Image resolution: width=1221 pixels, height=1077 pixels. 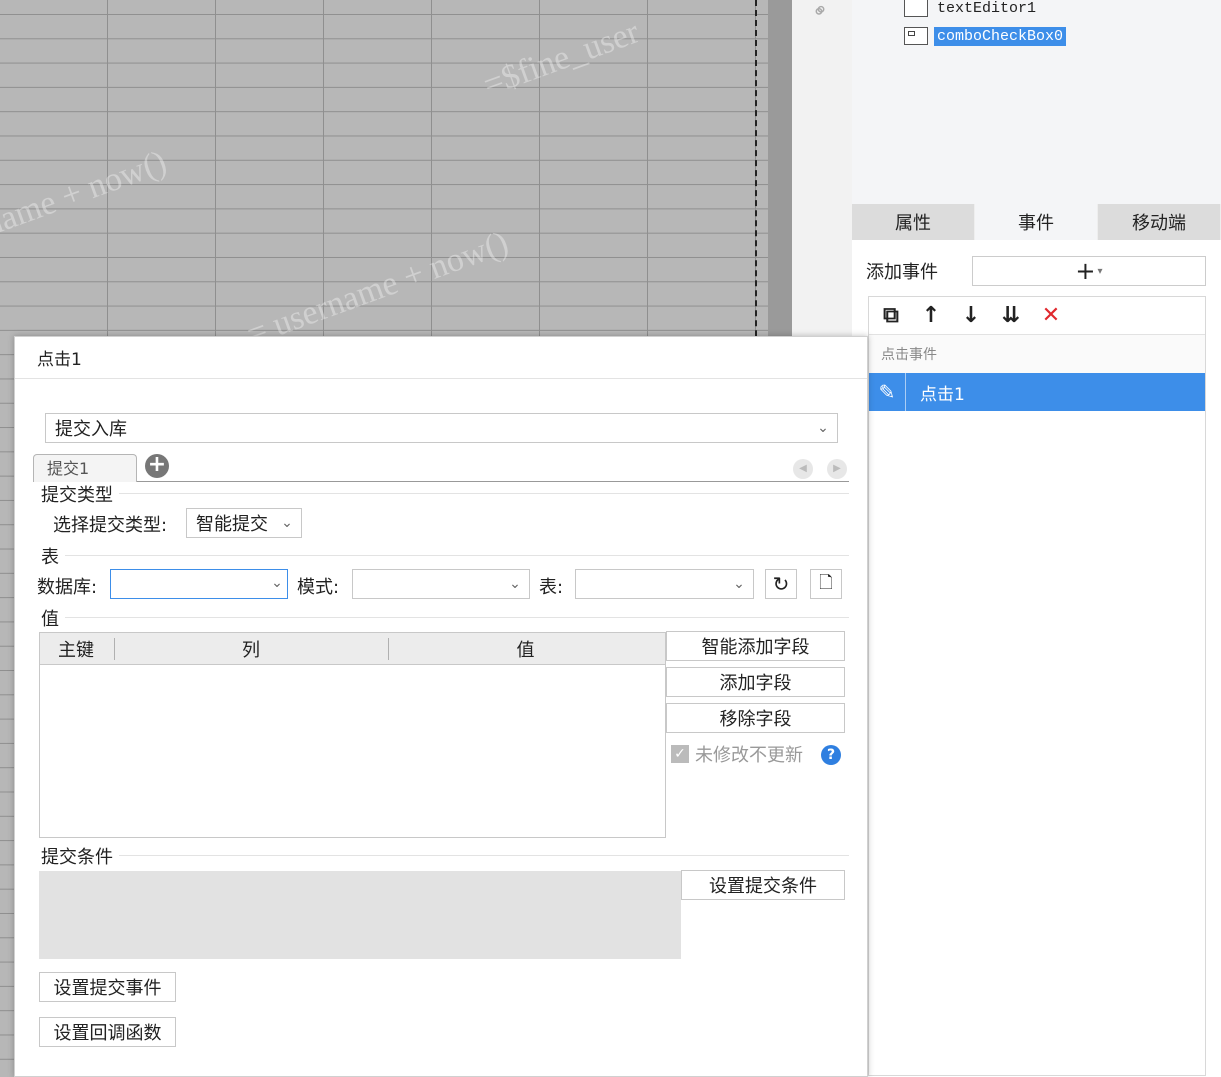 I want to click on tab-properties: 属性, so click(x=913, y=222).